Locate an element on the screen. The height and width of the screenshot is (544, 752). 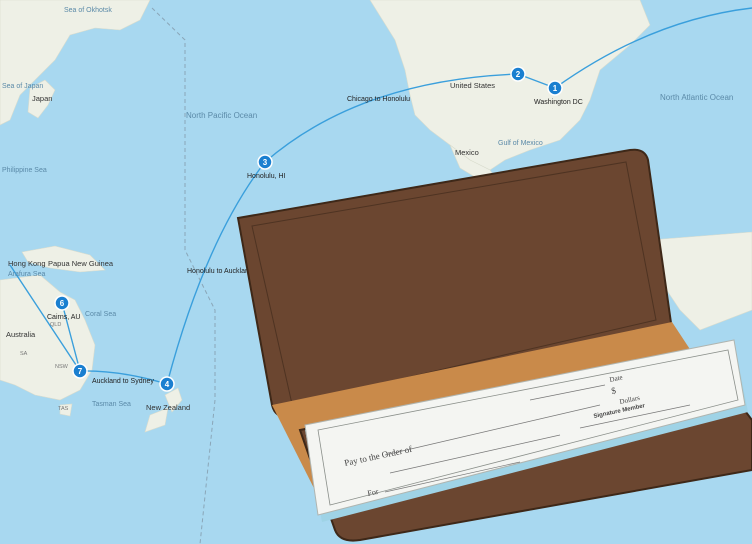
gulf-of-mexico-label: Gulf of Mexico is located at coordinates (520, 143).